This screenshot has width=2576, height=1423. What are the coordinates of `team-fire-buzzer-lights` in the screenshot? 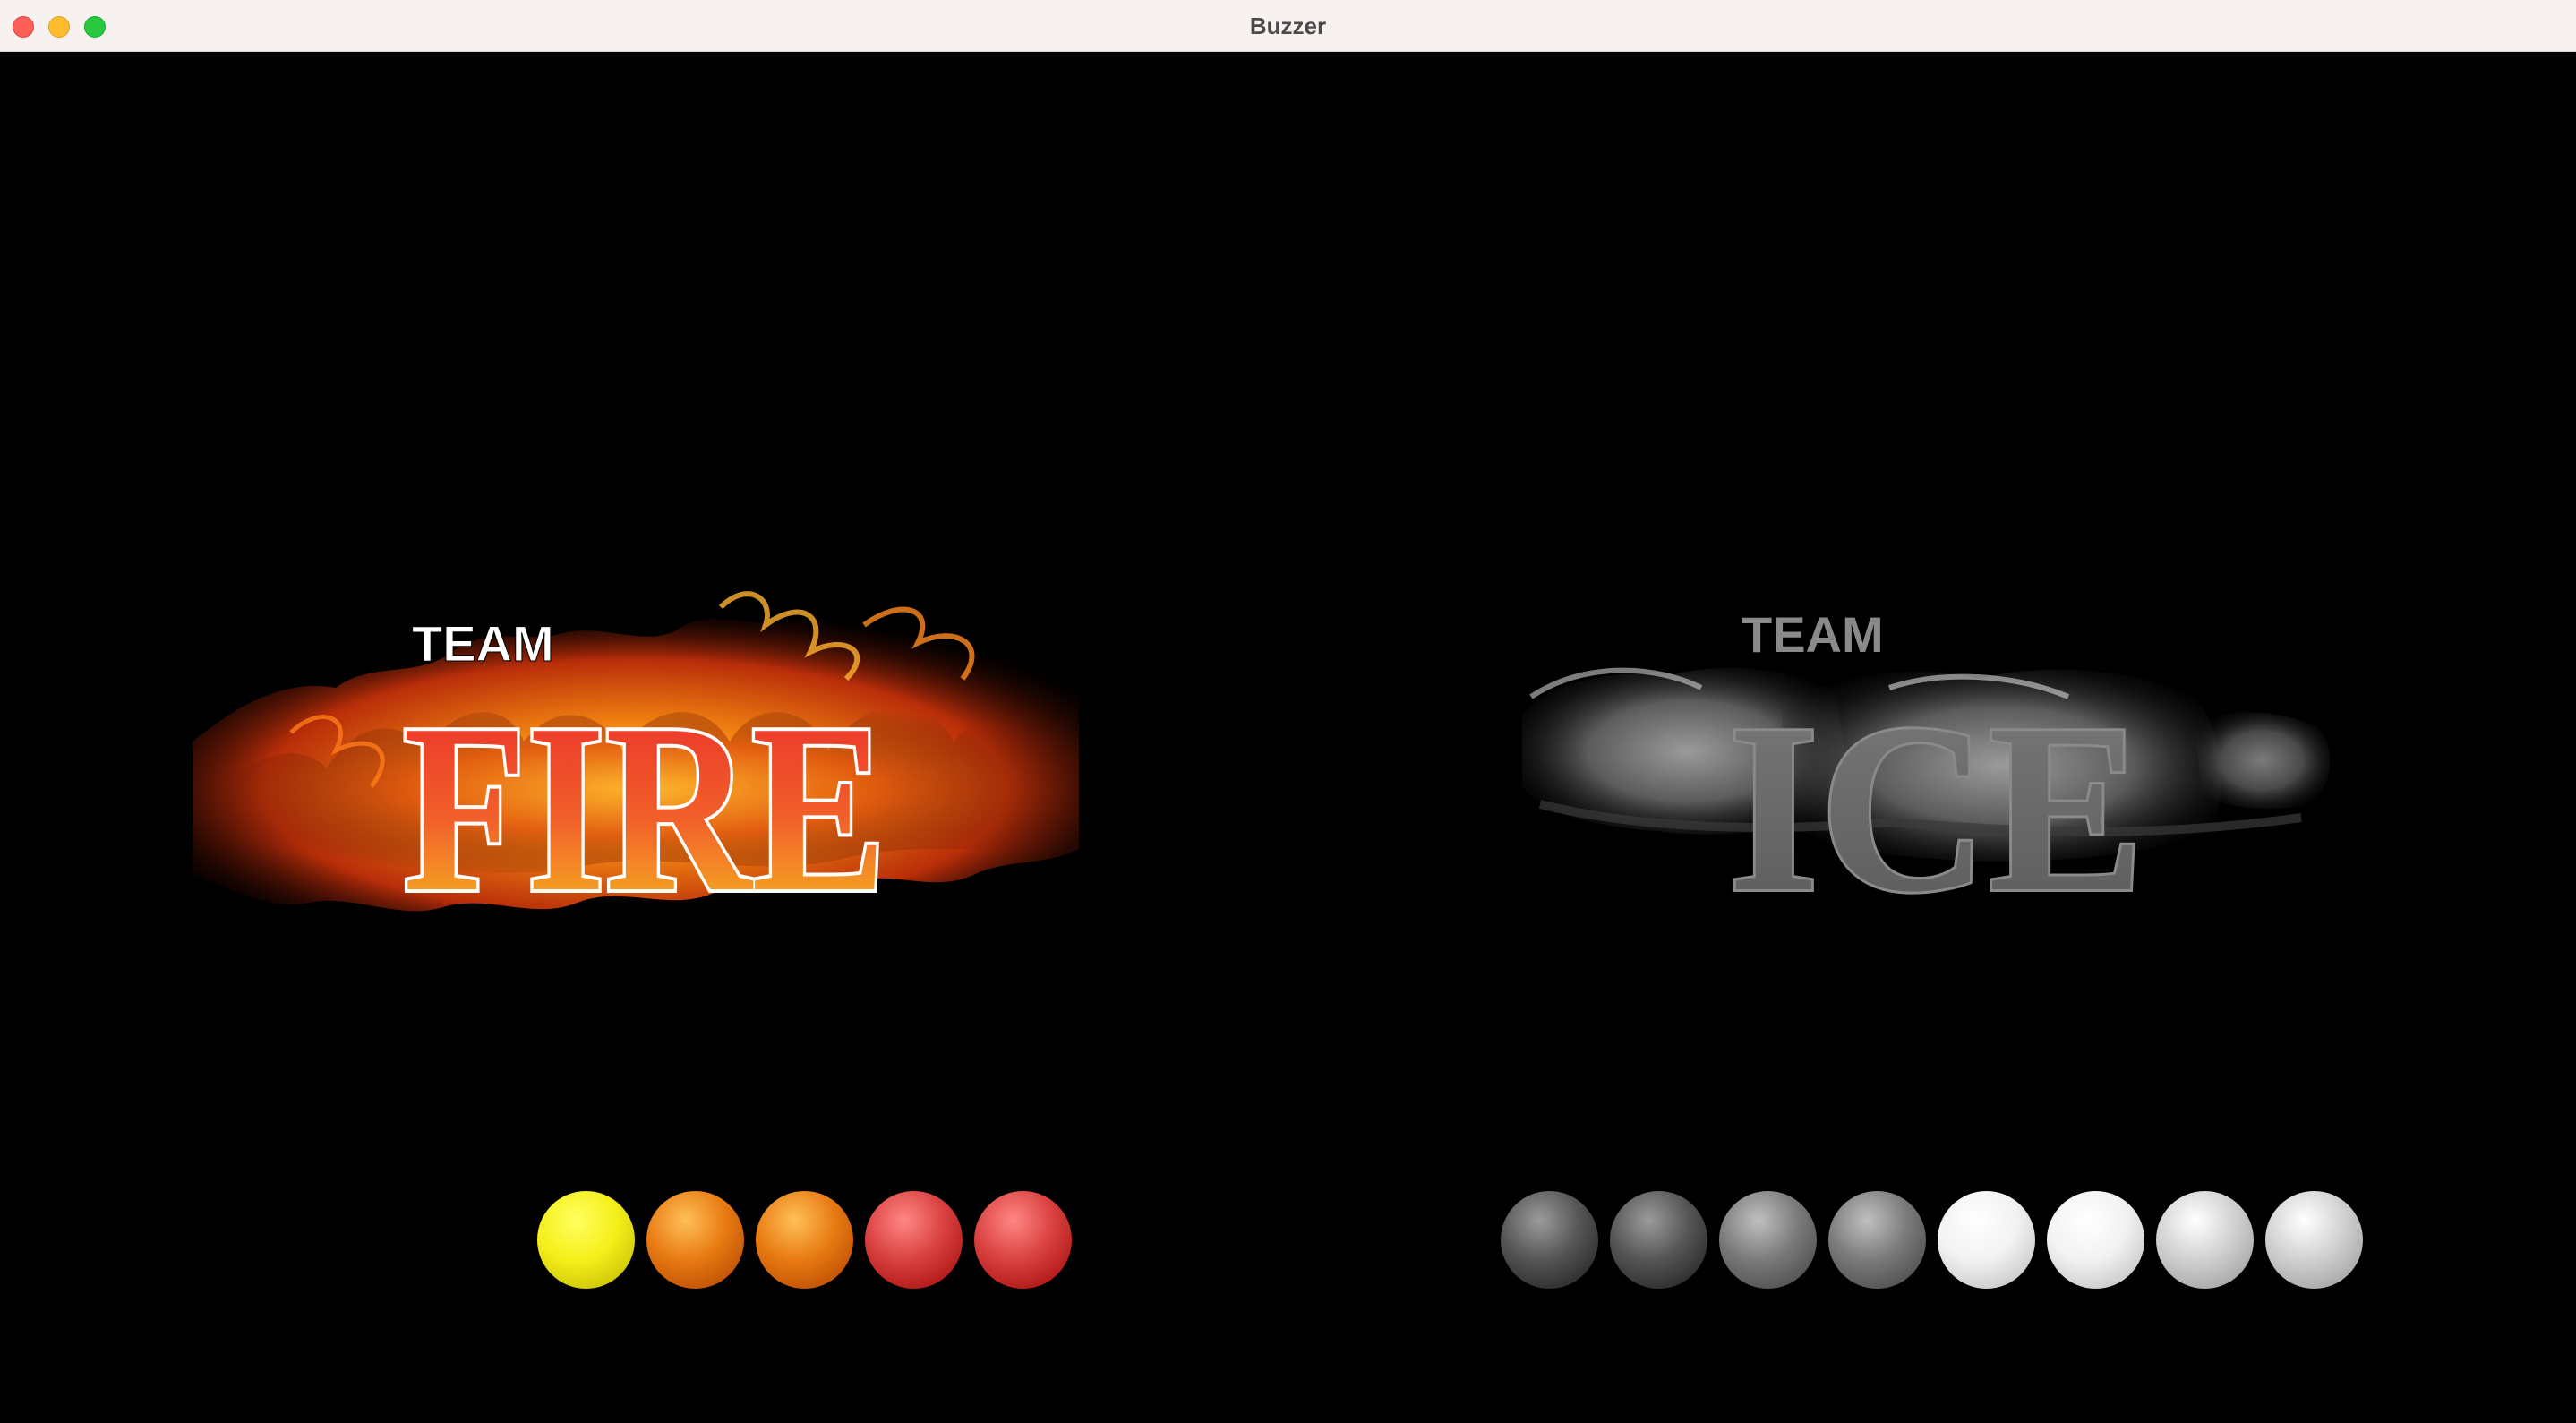 It's located at (804, 1240).